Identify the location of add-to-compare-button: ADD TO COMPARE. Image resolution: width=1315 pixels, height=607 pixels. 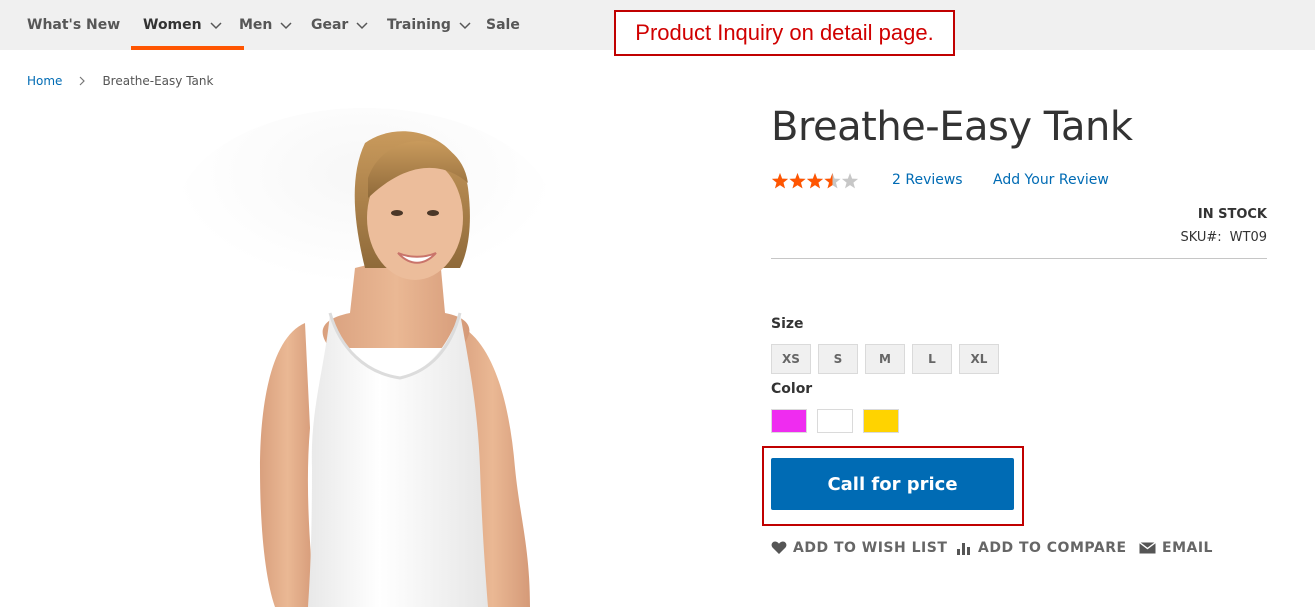
(1041, 548).